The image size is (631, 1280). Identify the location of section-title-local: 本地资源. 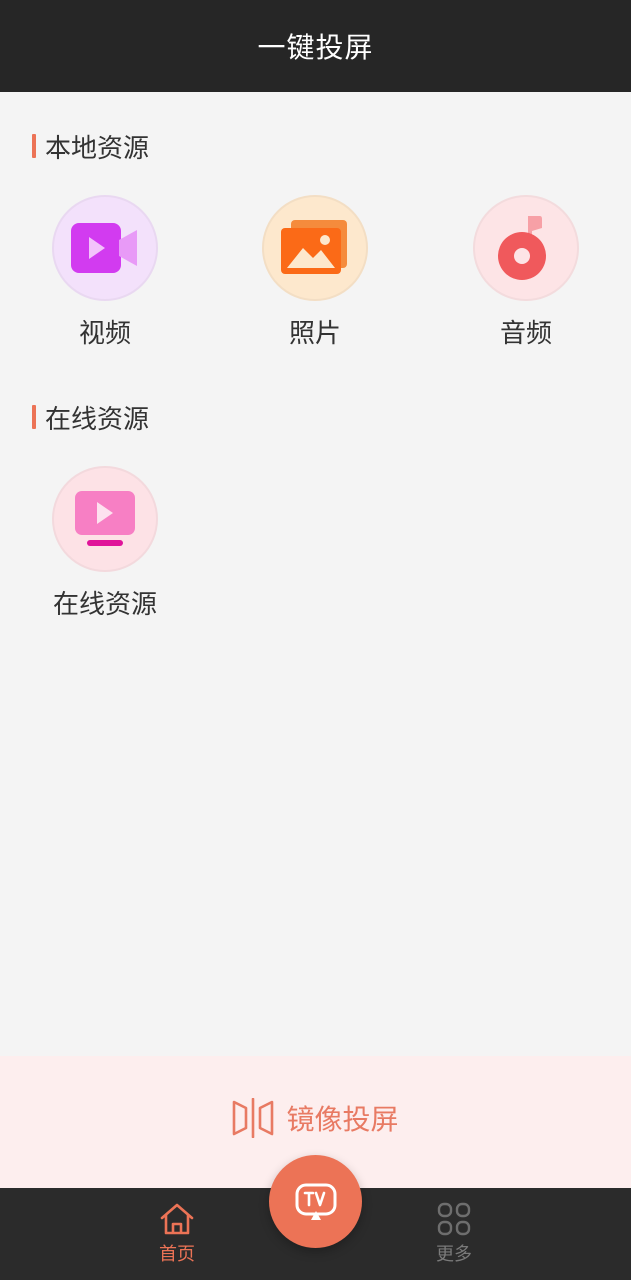
(97, 148).